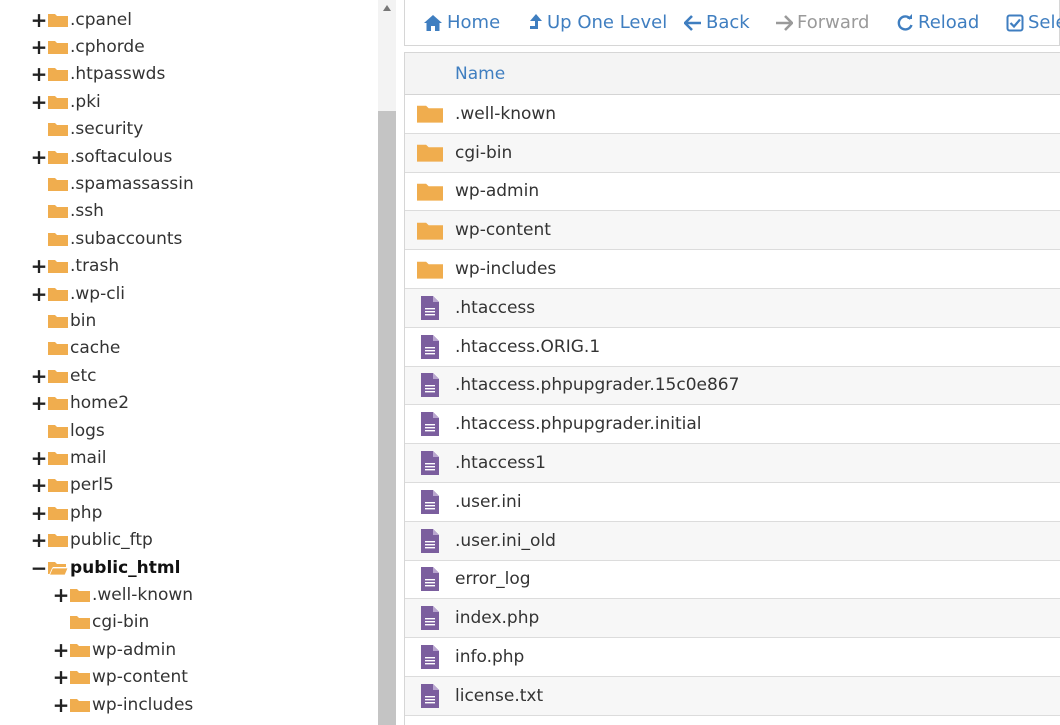 The width and height of the screenshot is (1060, 725). What do you see at coordinates (480, 74) in the screenshot?
I see `name-column-header: Name` at bounding box center [480, 74].